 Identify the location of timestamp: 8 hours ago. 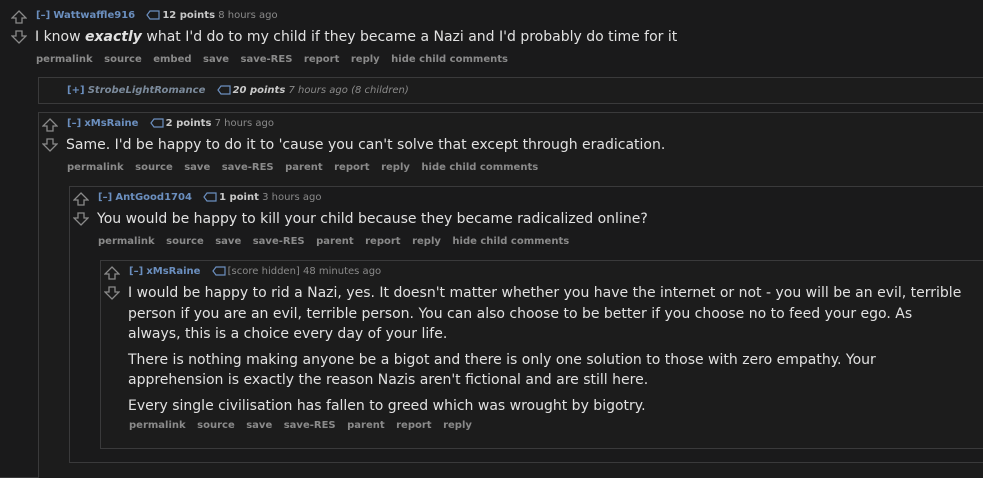
(248, 15).